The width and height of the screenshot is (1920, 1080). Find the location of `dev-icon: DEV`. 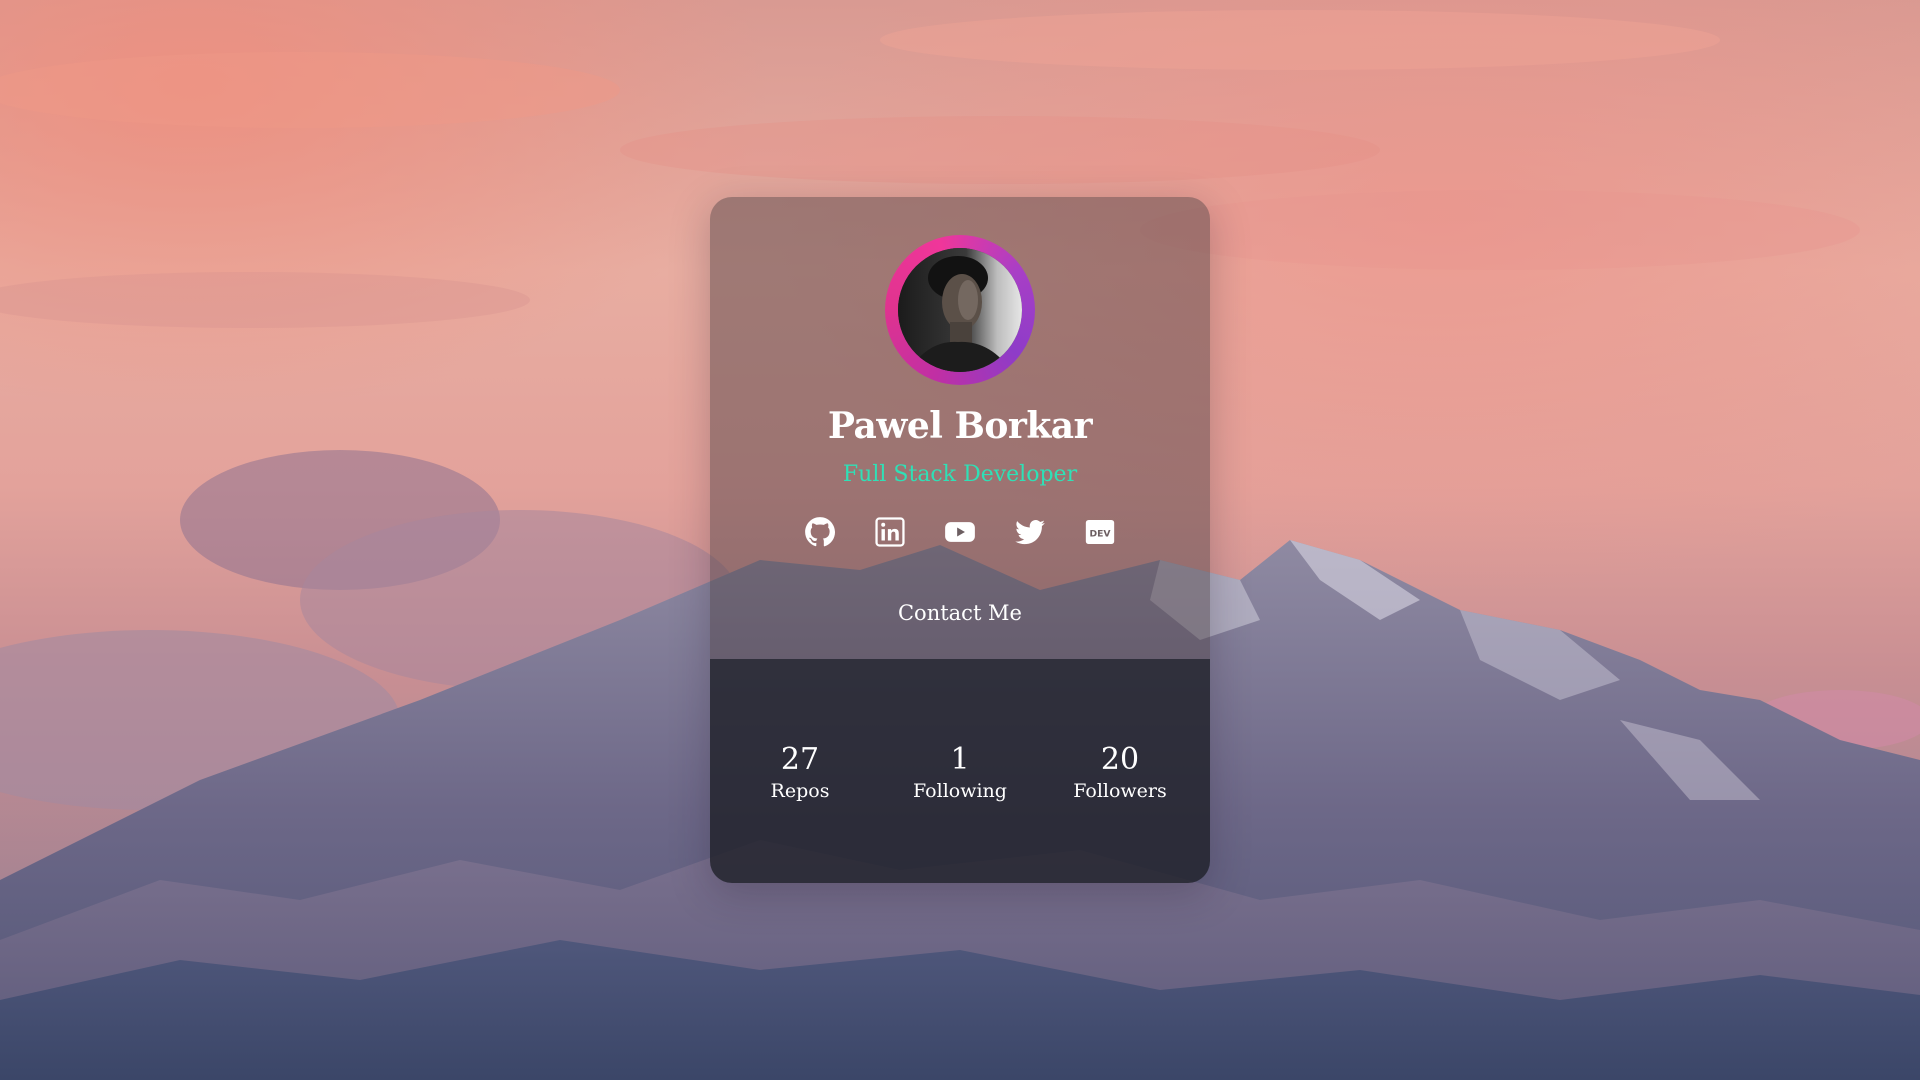

dev-icon: DEV is located at coordinates (1100, 532).